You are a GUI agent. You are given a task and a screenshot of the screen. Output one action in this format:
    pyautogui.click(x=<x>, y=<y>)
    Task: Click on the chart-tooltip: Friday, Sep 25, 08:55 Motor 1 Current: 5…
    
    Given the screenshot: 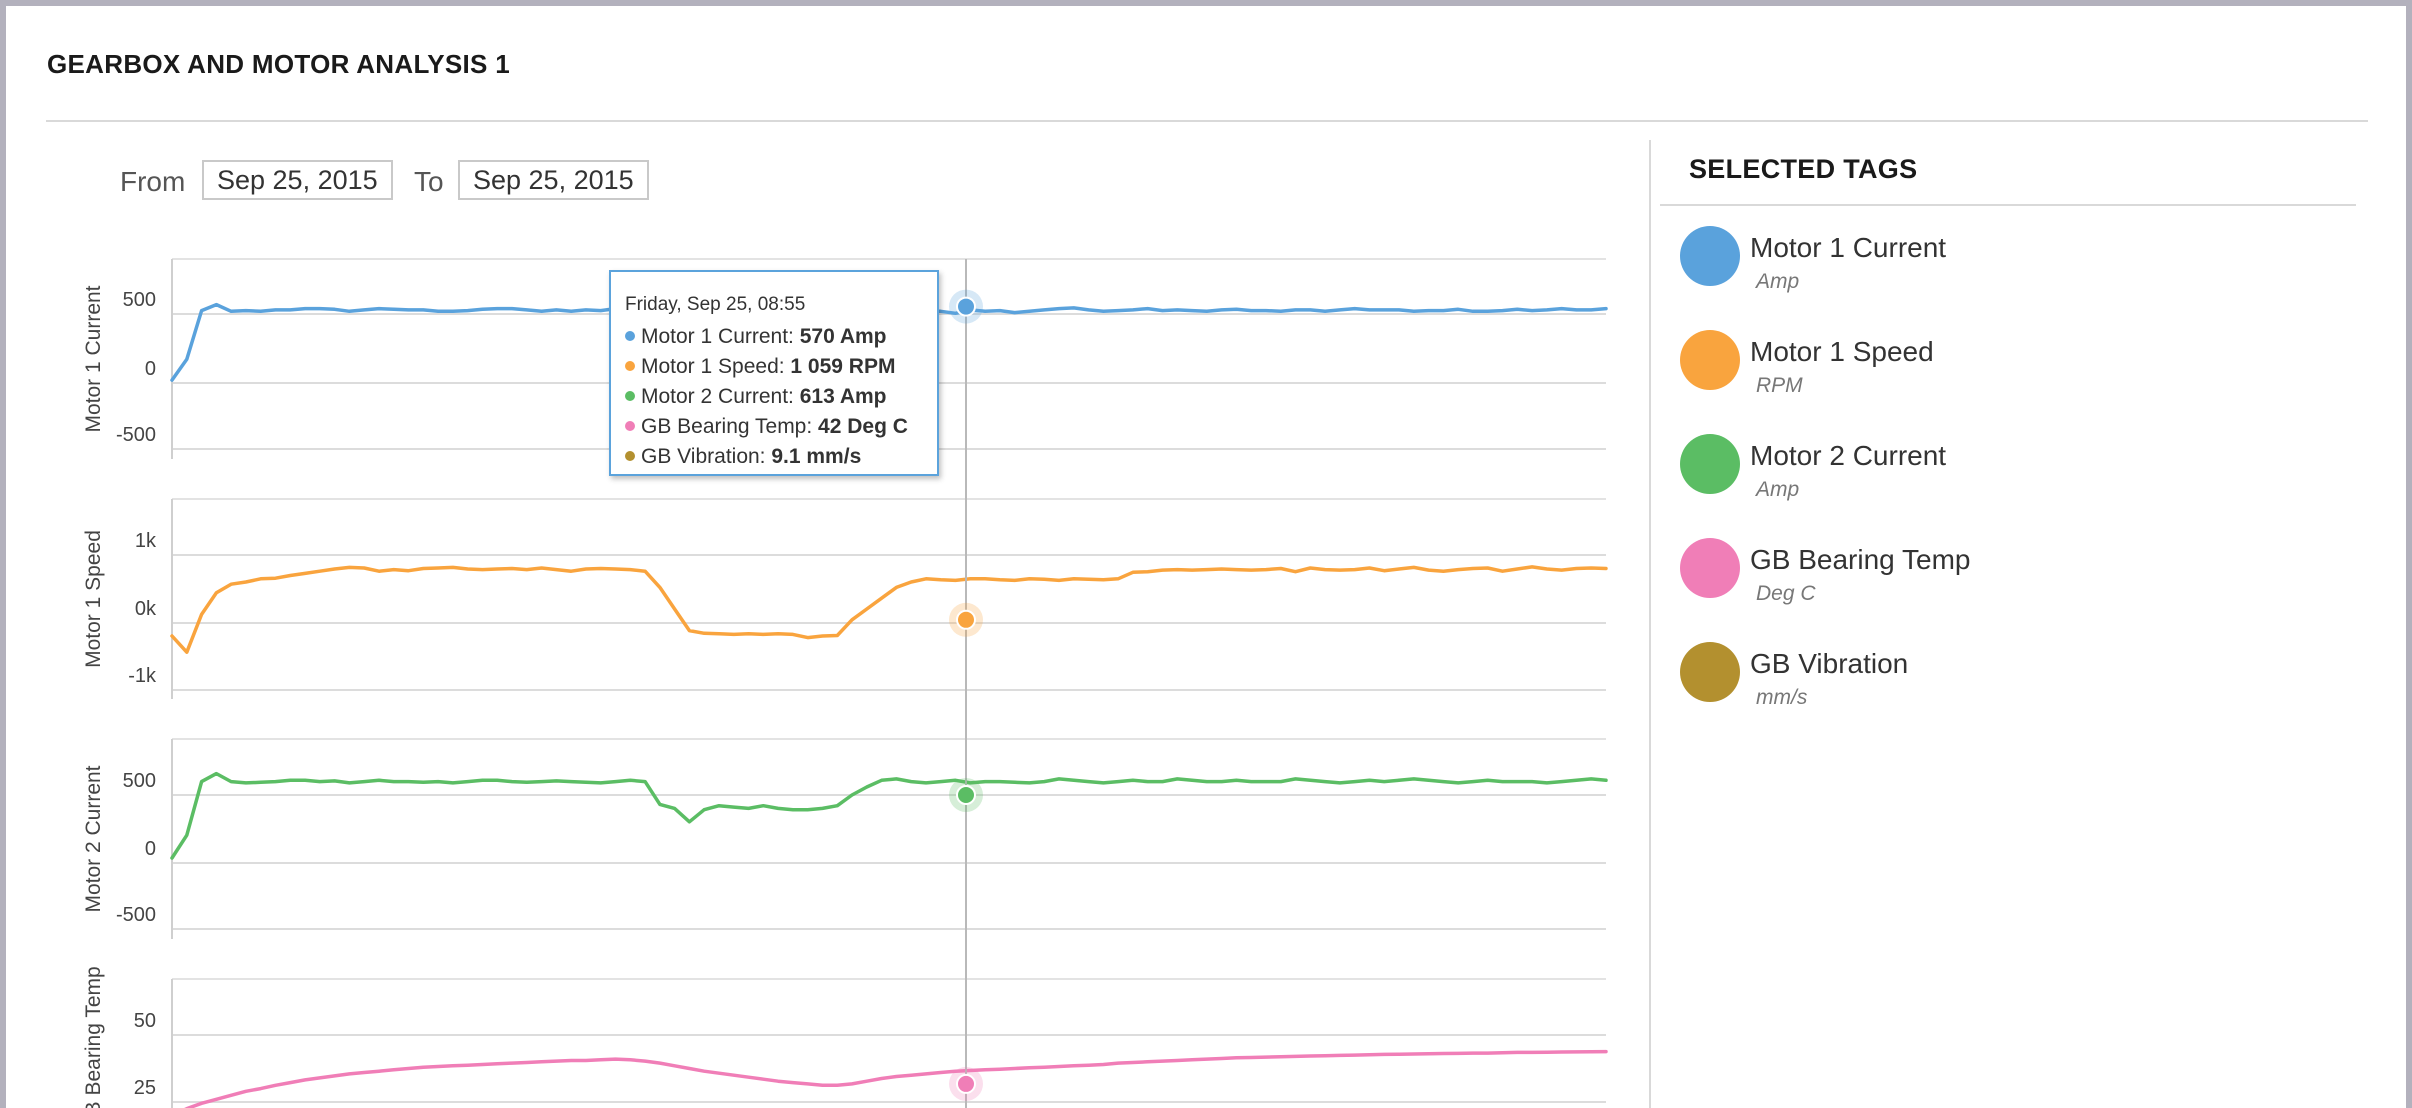 What is the action you would take?
    pyautogui.click(x=774, y=373)
    